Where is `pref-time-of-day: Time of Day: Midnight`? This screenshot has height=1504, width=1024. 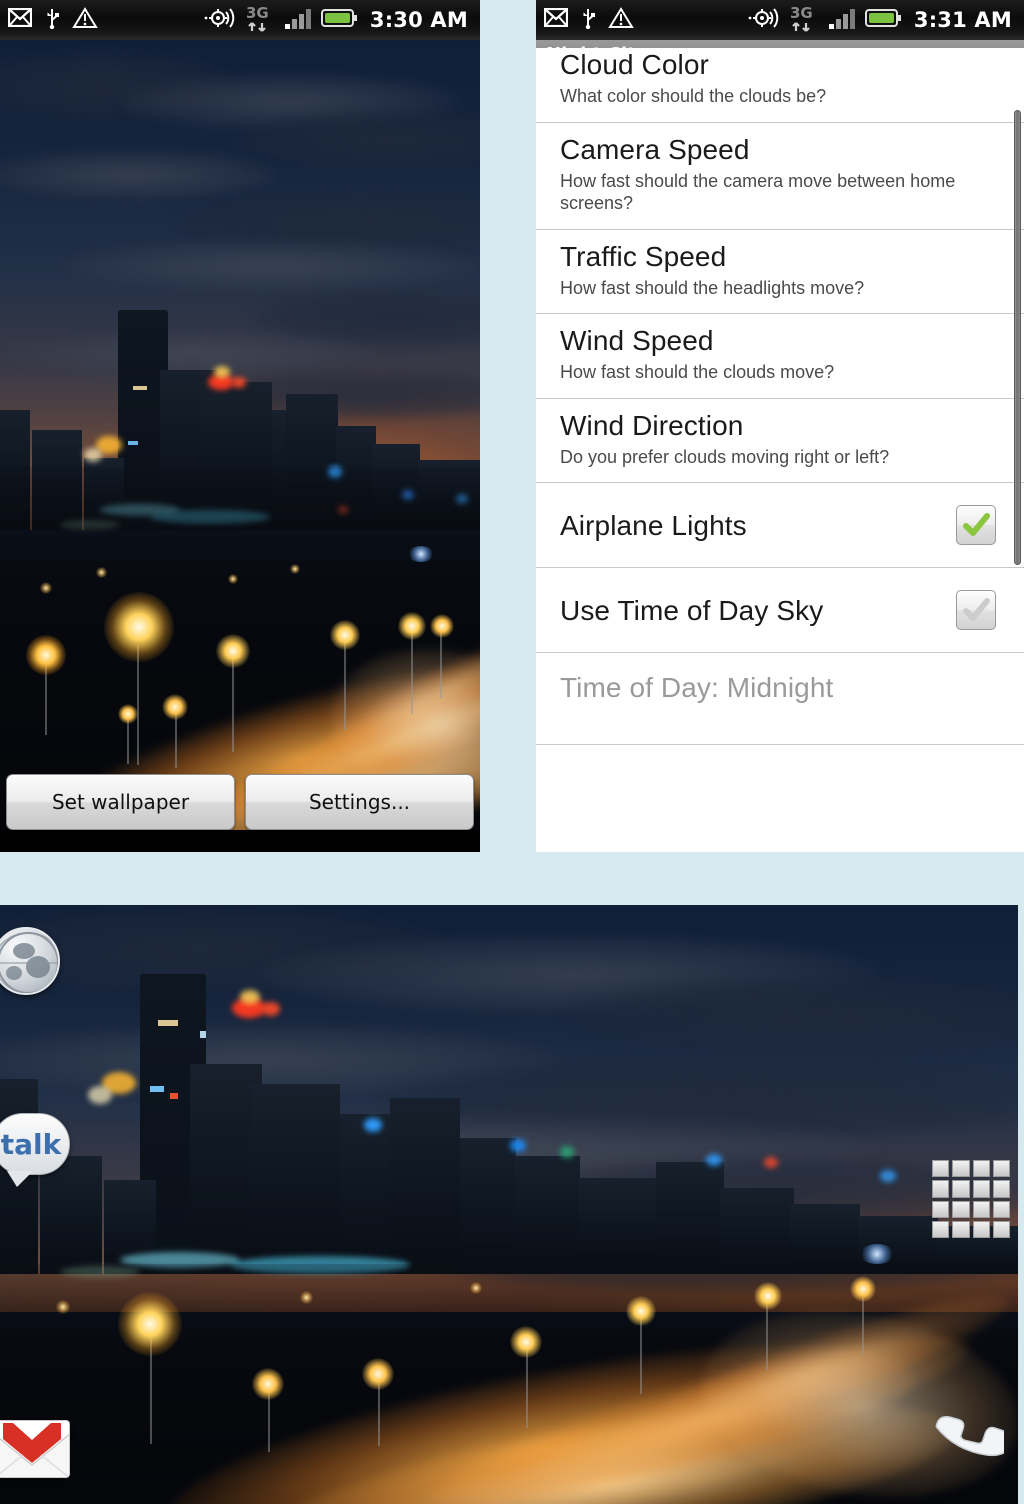
pref-time-of-day: Time of Day: Midnight is located at coordinates (780, 699).